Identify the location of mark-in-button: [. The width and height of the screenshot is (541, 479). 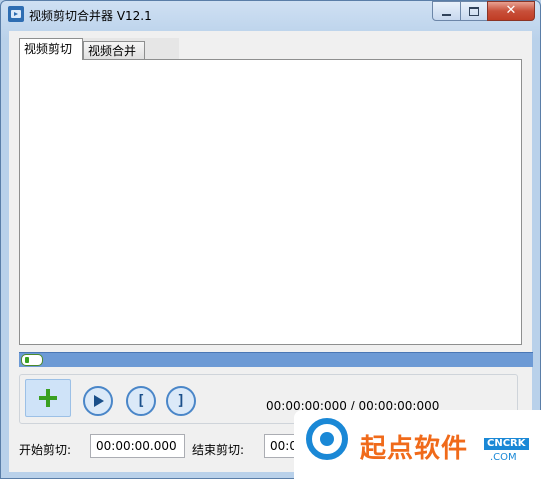
(141, 401).